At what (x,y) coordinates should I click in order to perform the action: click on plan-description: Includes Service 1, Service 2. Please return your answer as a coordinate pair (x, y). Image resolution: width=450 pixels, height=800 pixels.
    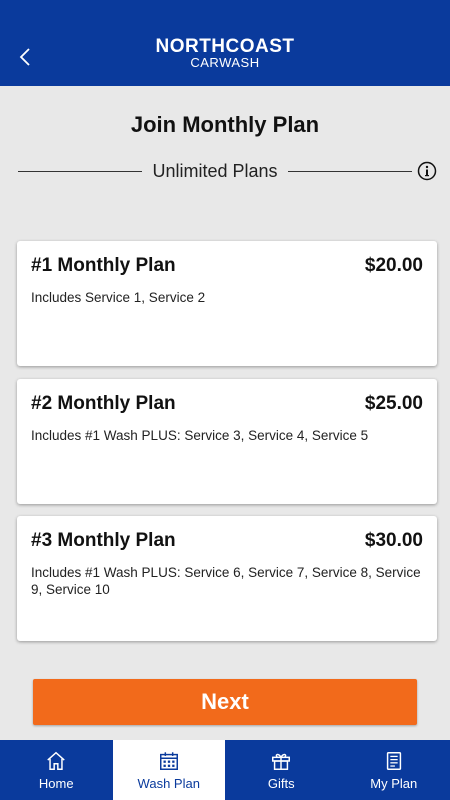
    Looking at the image, I should click on (118, 297).